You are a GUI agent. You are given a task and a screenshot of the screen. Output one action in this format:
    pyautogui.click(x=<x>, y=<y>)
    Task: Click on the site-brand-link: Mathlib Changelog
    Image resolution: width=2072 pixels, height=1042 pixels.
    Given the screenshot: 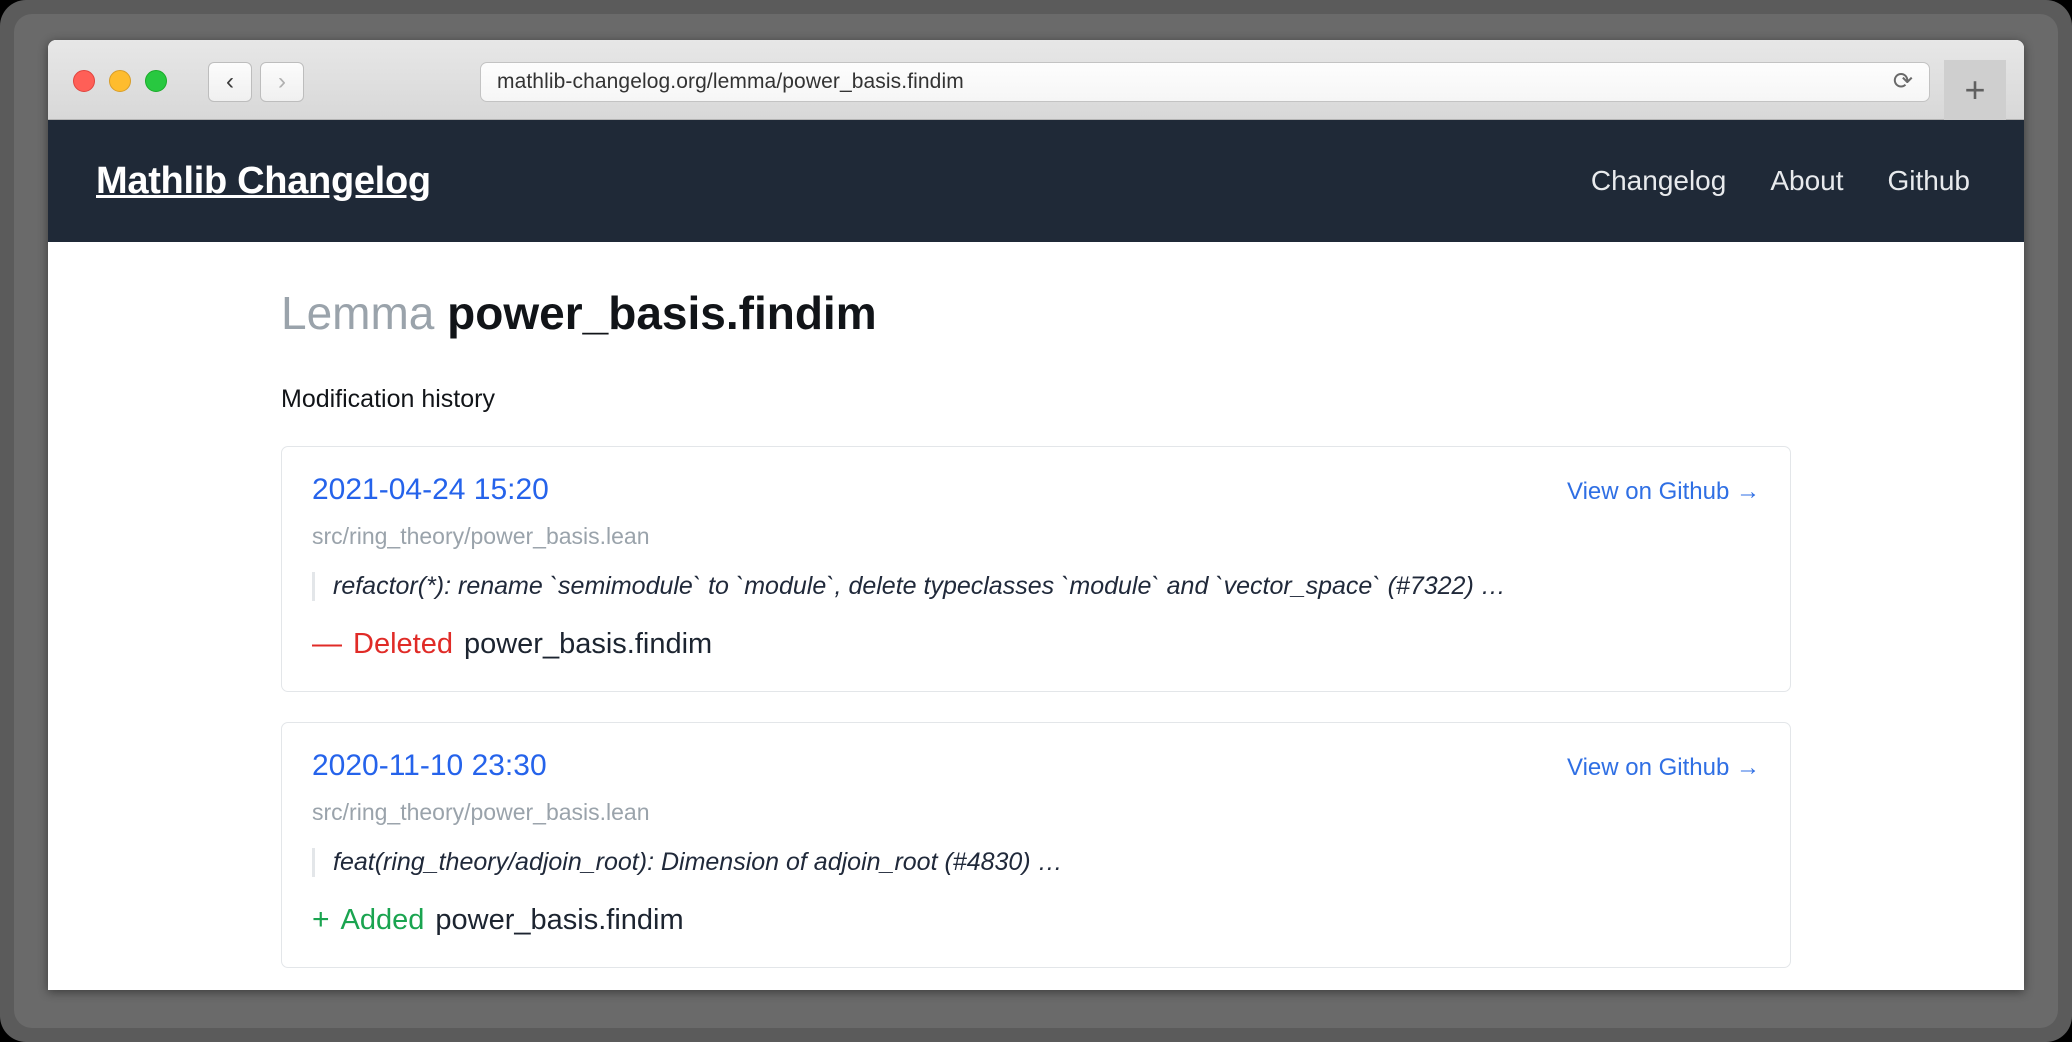 What is the action you would take?
    pyautogui.click(x=263, y=181)
    